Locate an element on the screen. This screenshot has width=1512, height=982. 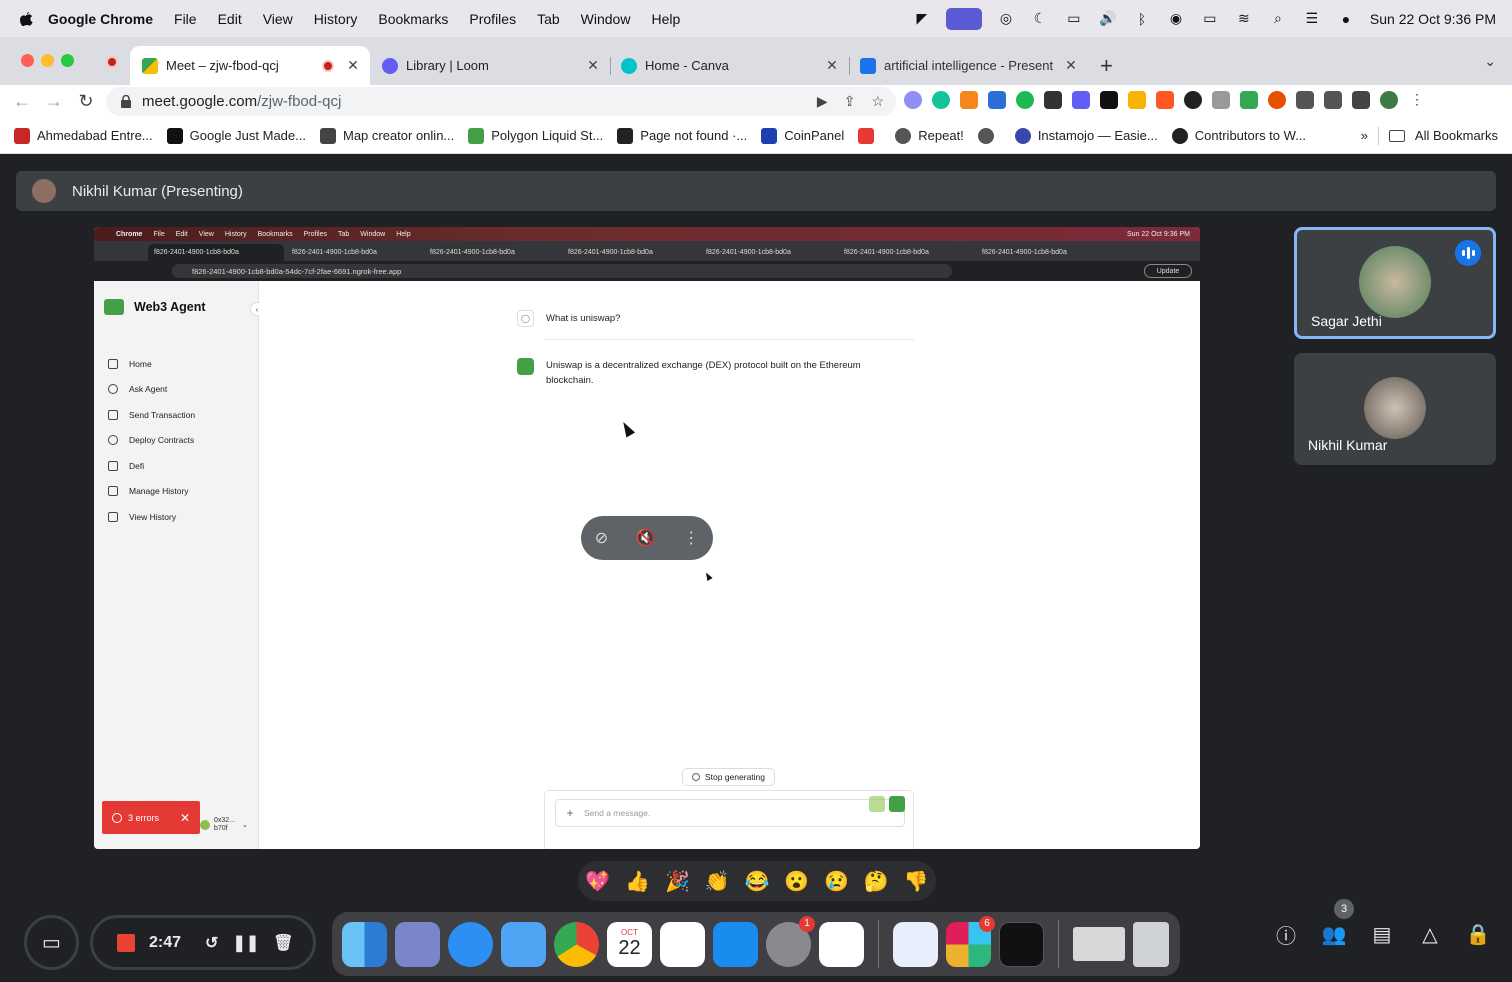
notion-extension-icon is located at coordinates (997, 100).